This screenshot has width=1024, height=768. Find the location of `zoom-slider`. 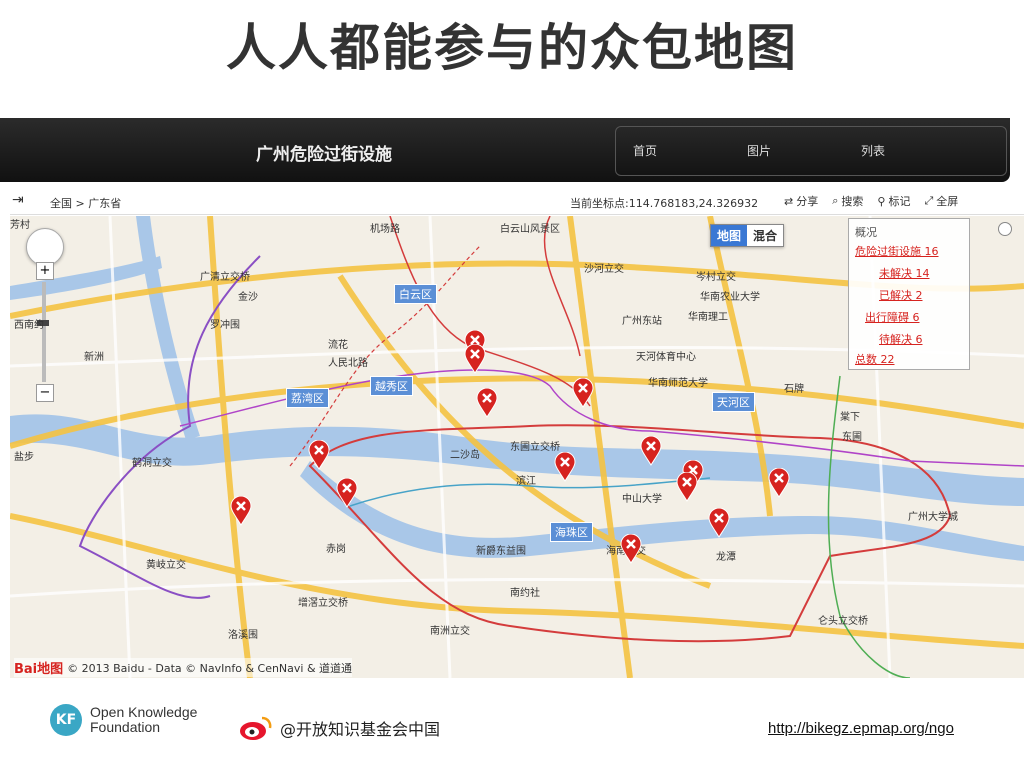

zoom-slider is located at coordinates (43, 332).